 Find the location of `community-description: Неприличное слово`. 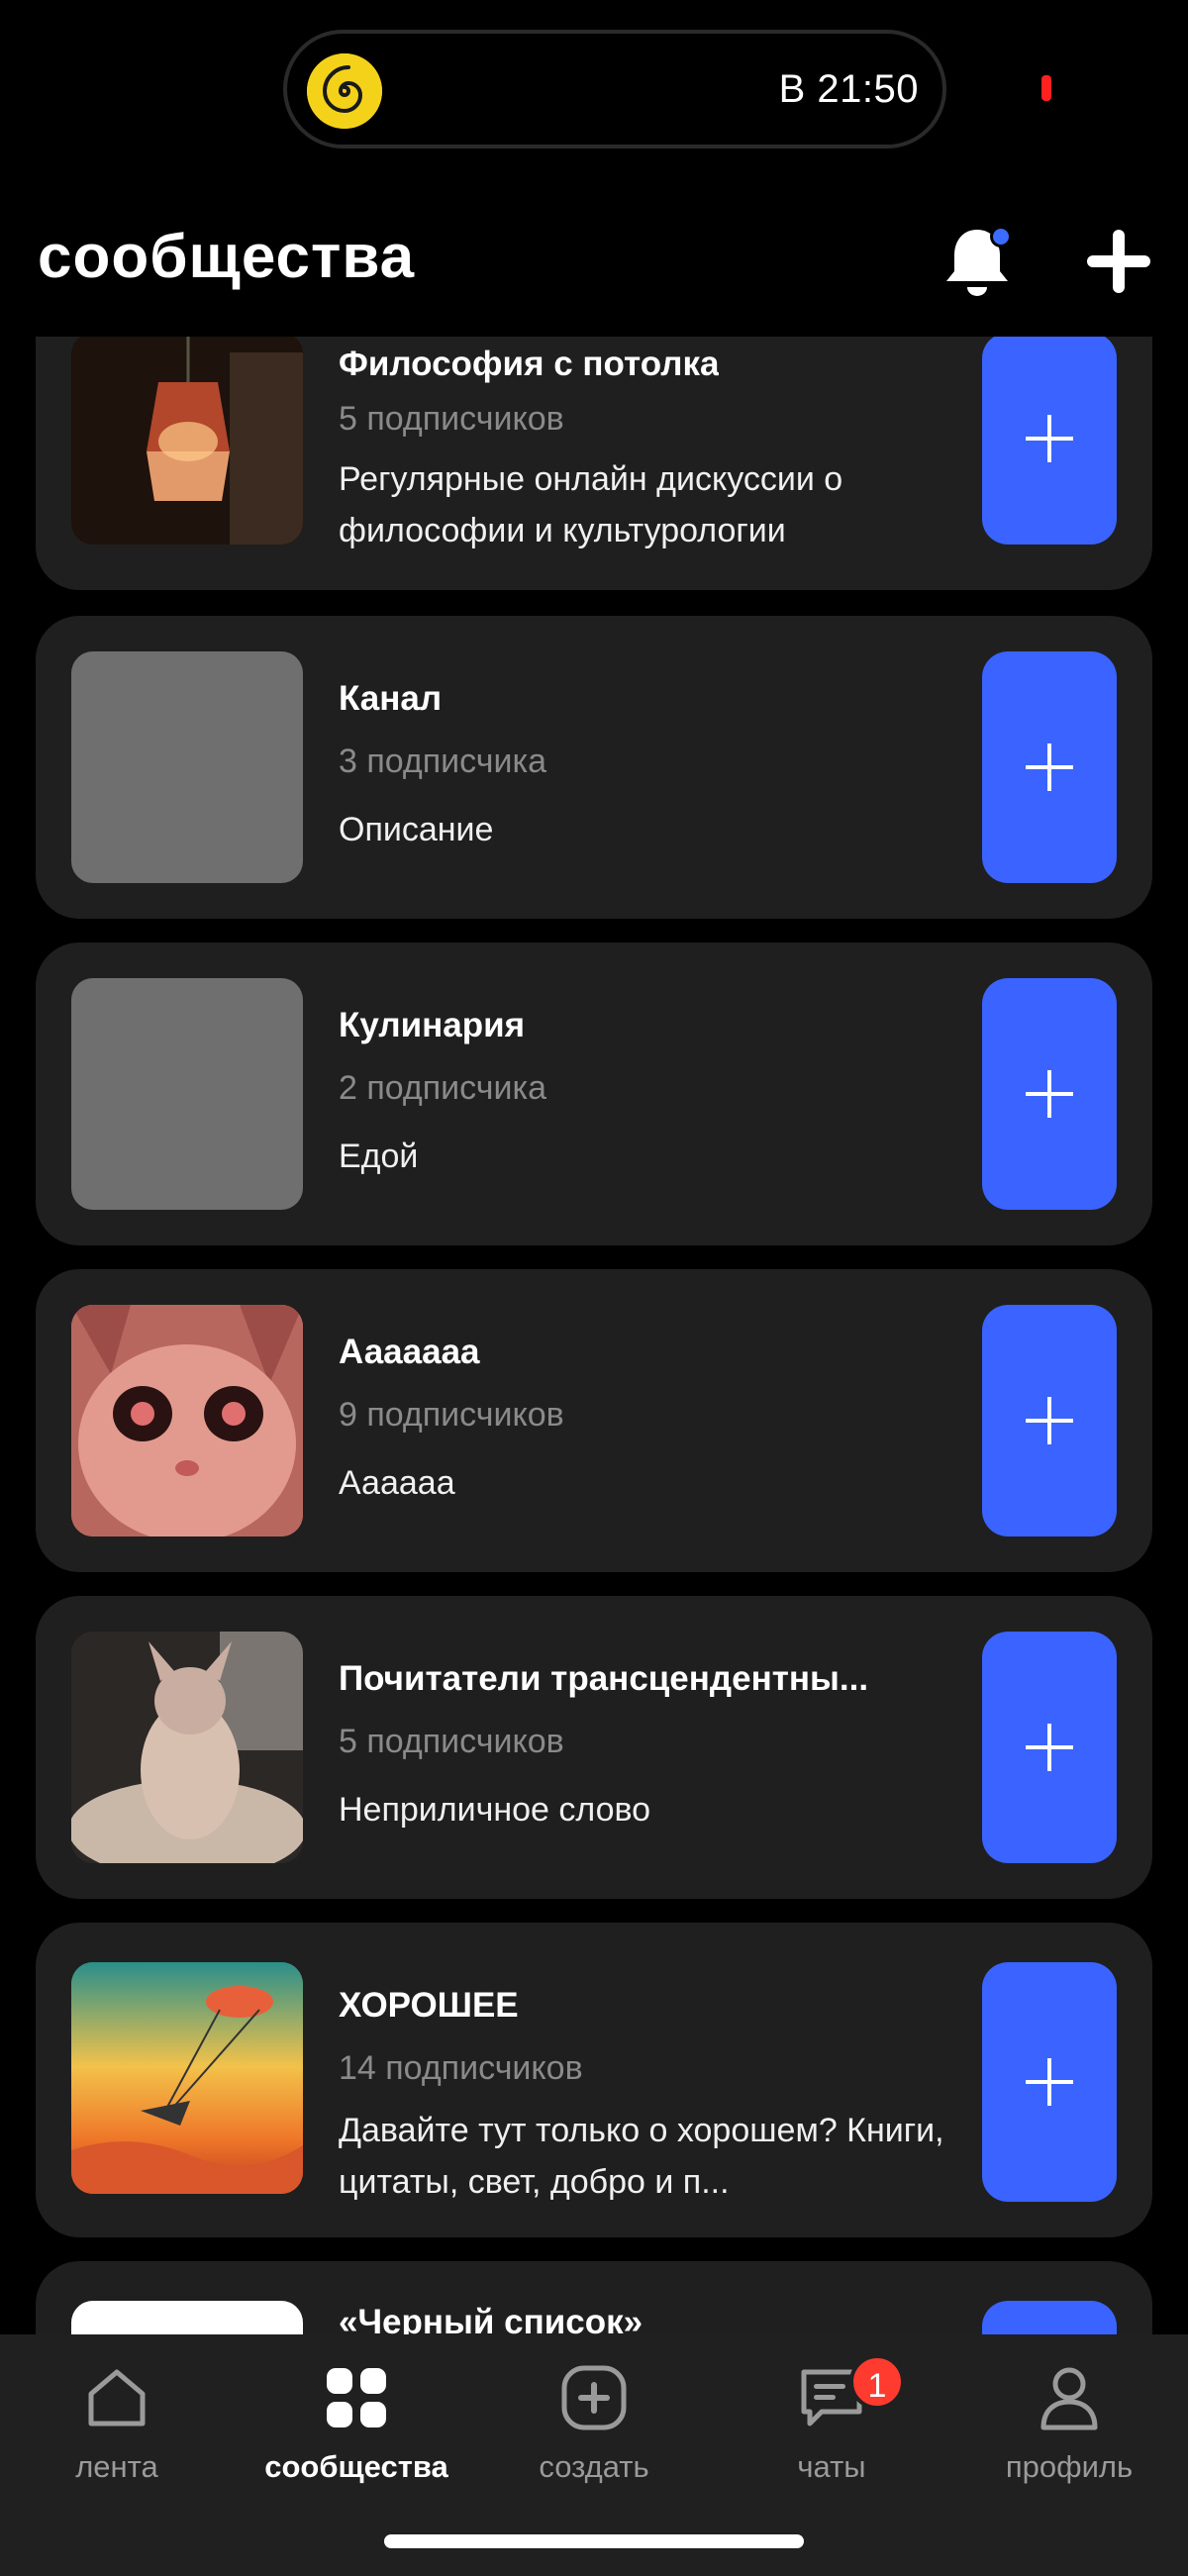

community-description: Неприличное слово is located at coordinates (495, 1810).